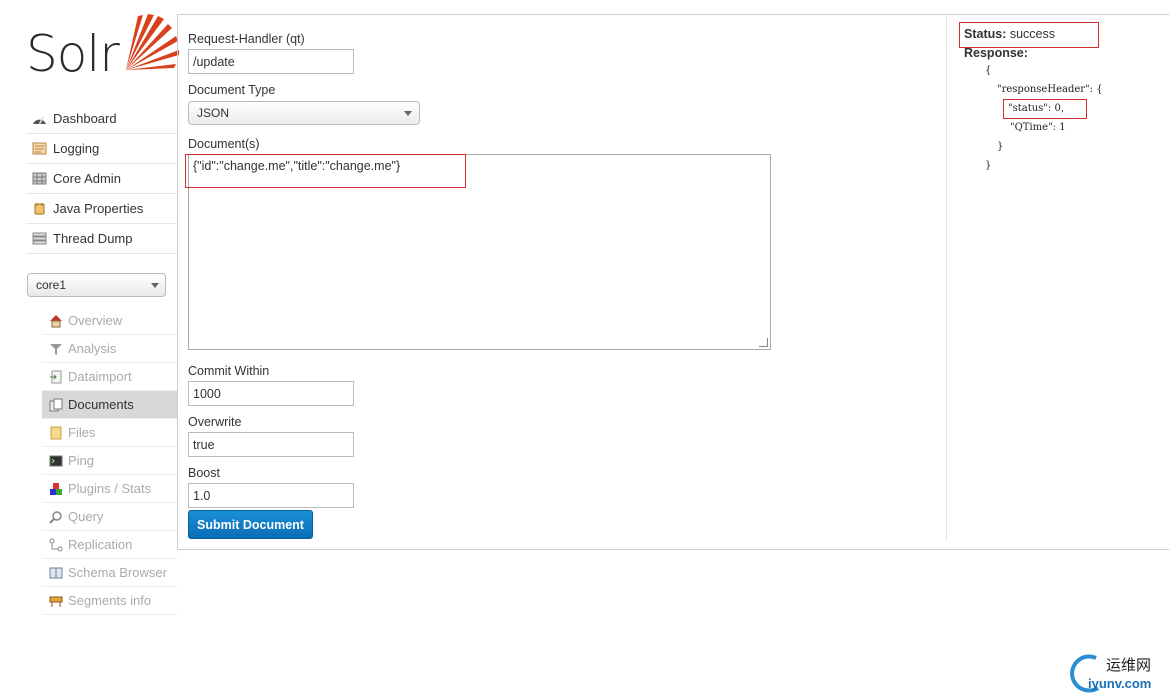 This screenshot has height=700, width=1169. Describe the element at coordinates (1045, 109) in the screenshot. I see `status-code-highlight-box` at that location.